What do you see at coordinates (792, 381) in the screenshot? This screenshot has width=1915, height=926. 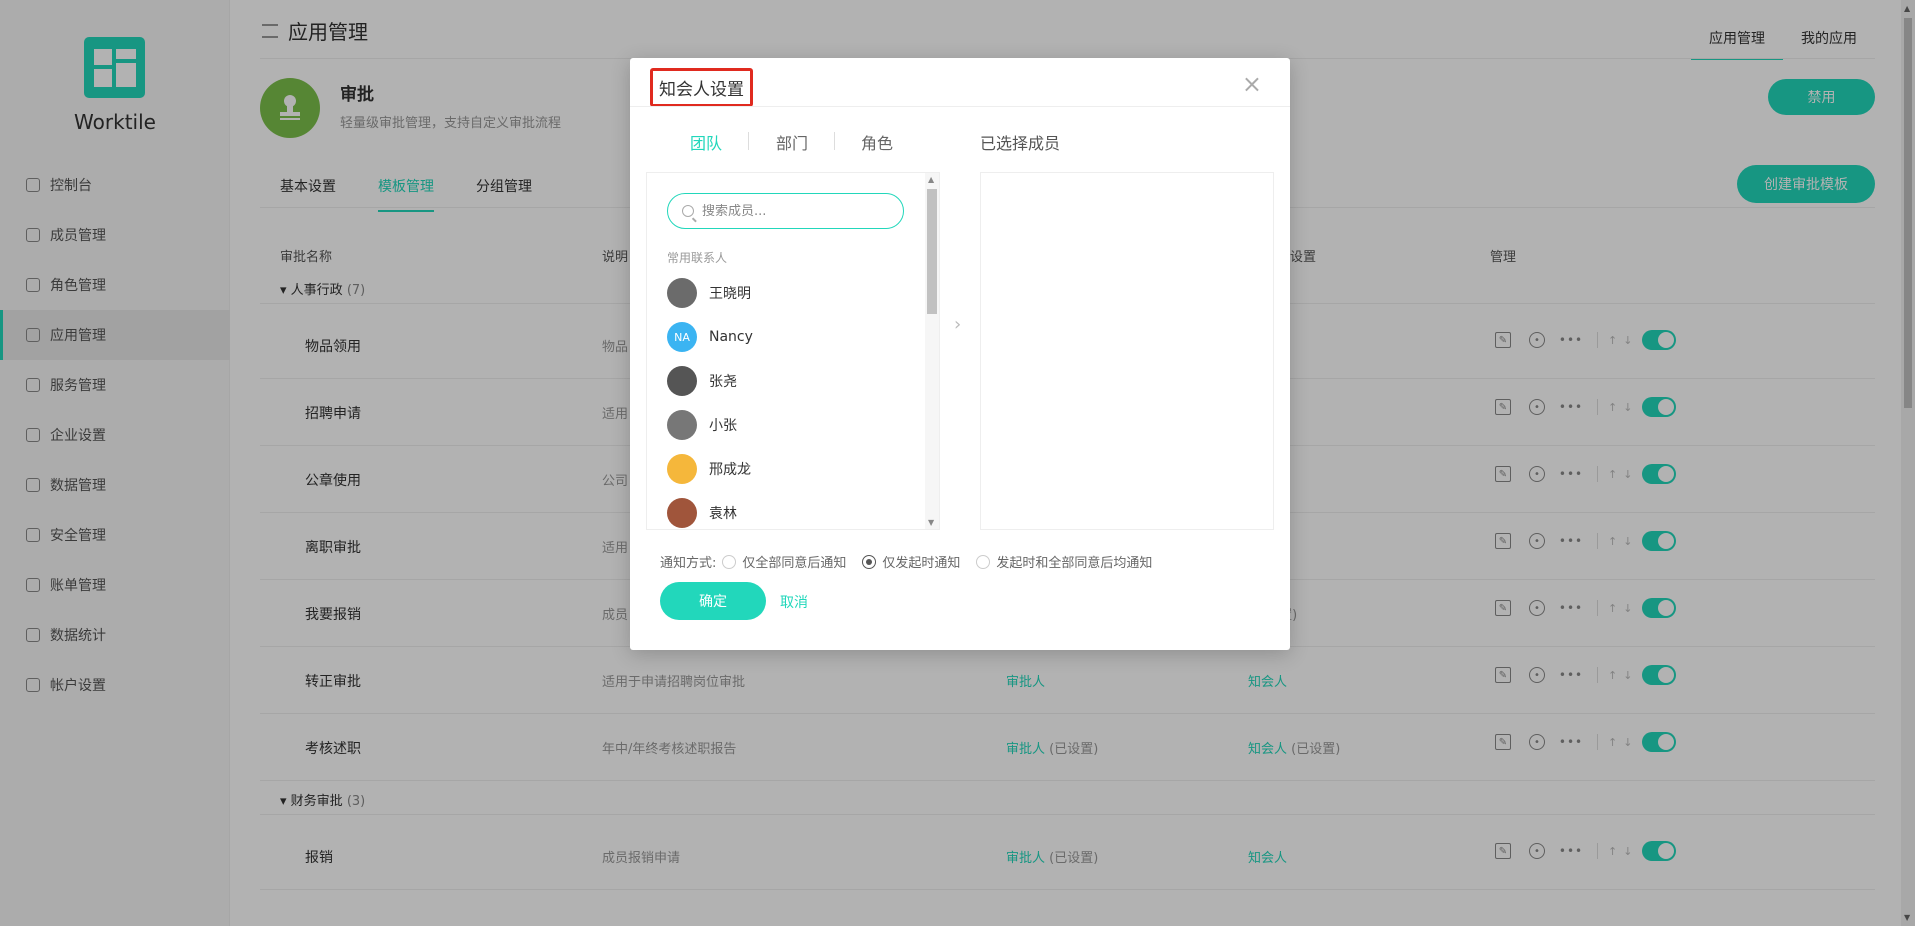 I see `contact-item: 张尧` at bounding box center [792, 381].